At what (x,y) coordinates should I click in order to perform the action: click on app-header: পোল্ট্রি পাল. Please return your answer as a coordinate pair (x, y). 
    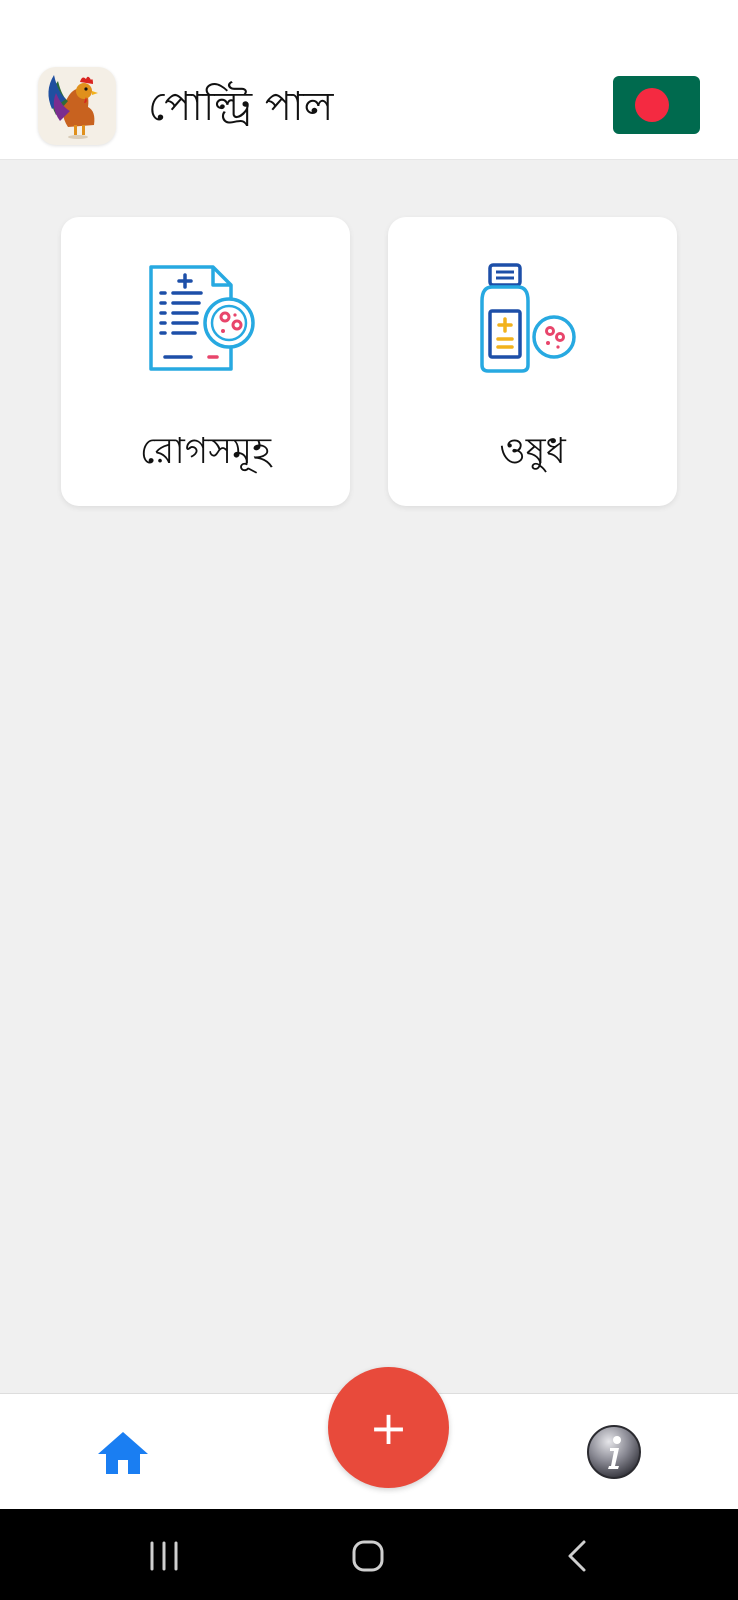
    Looking at the image, I should click on (369, 108).